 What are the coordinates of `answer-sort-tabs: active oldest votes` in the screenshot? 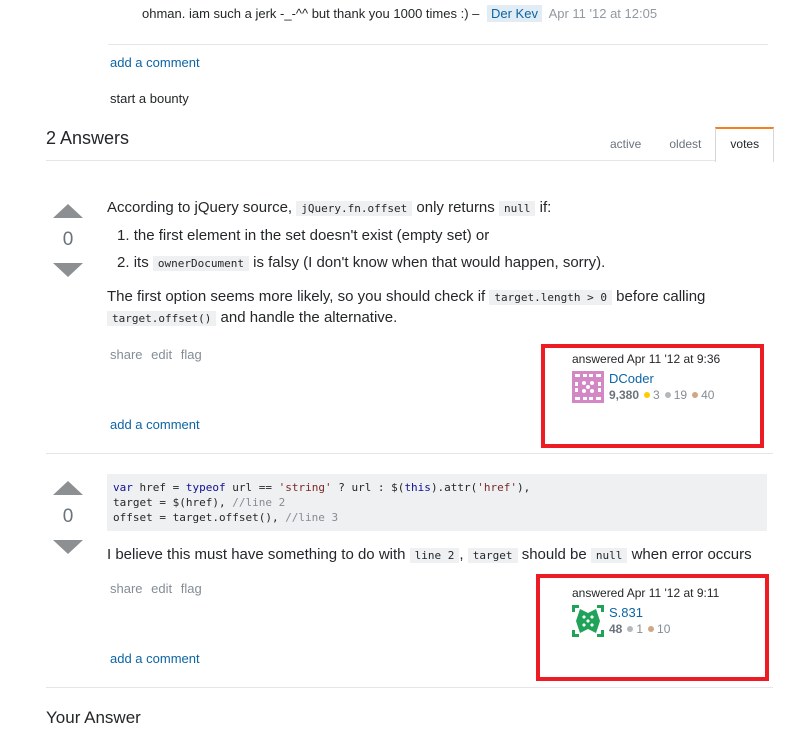 It's located at (685, 144).